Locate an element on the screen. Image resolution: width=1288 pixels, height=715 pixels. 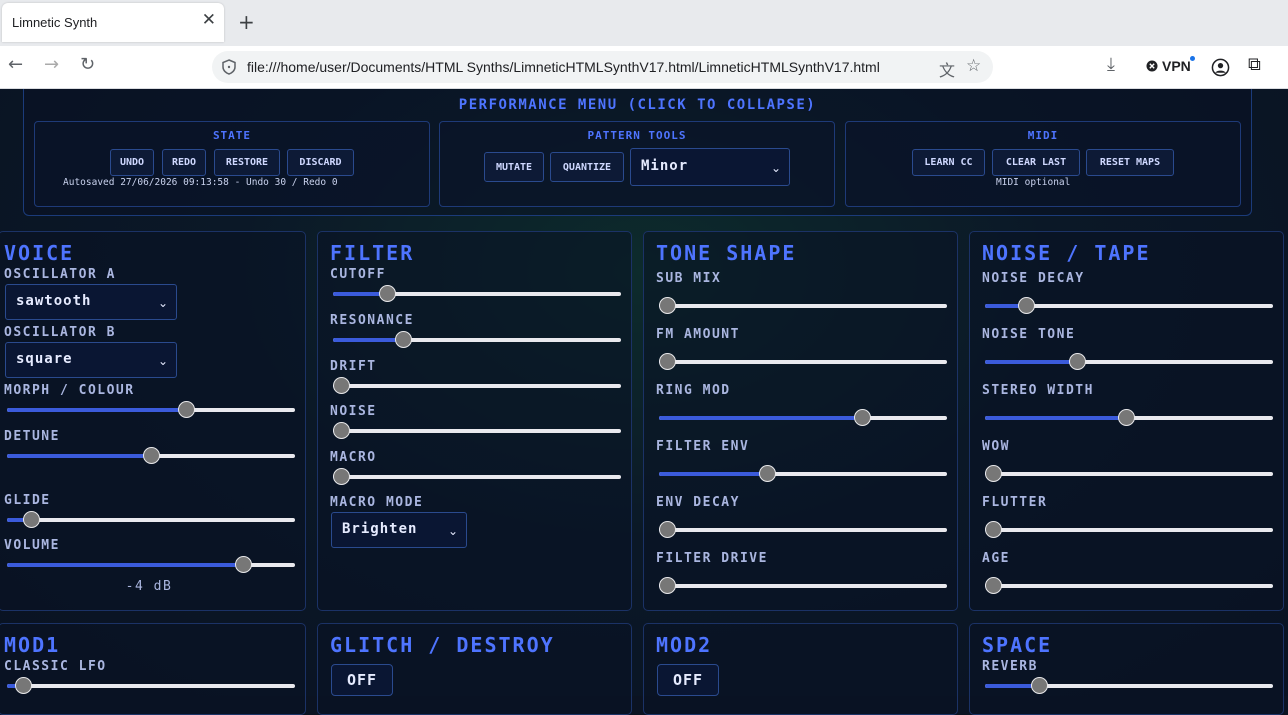
menu-icon: ⋮ is located at coordinates (1284, 65).